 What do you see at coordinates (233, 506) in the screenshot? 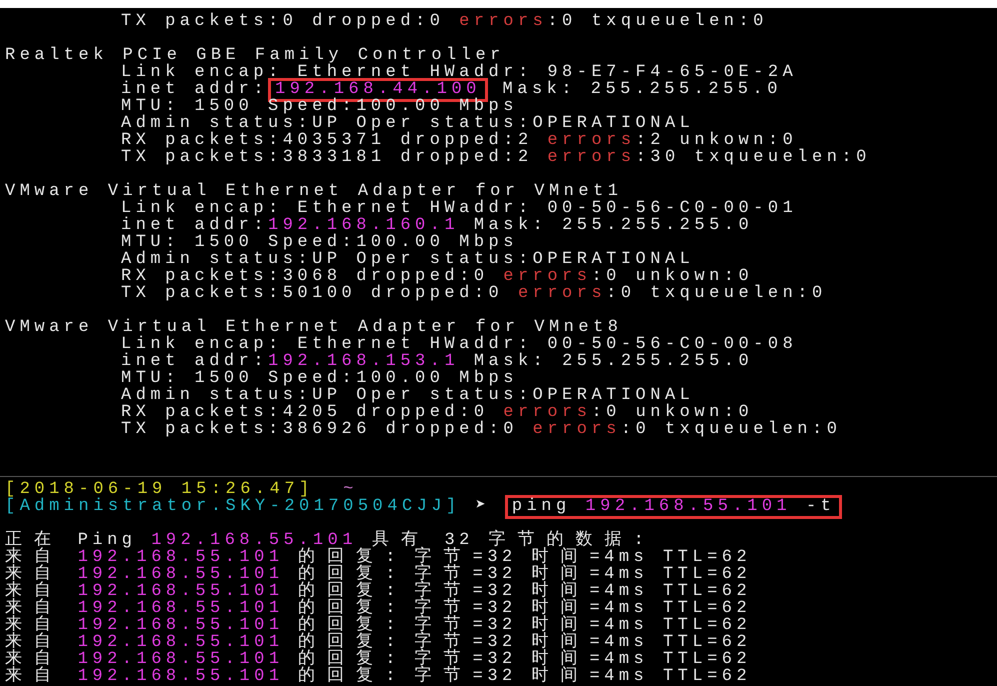
I see `terminal-text: [Administrator.SKY-20170504CJJ]` at bounding box center [233, 506].